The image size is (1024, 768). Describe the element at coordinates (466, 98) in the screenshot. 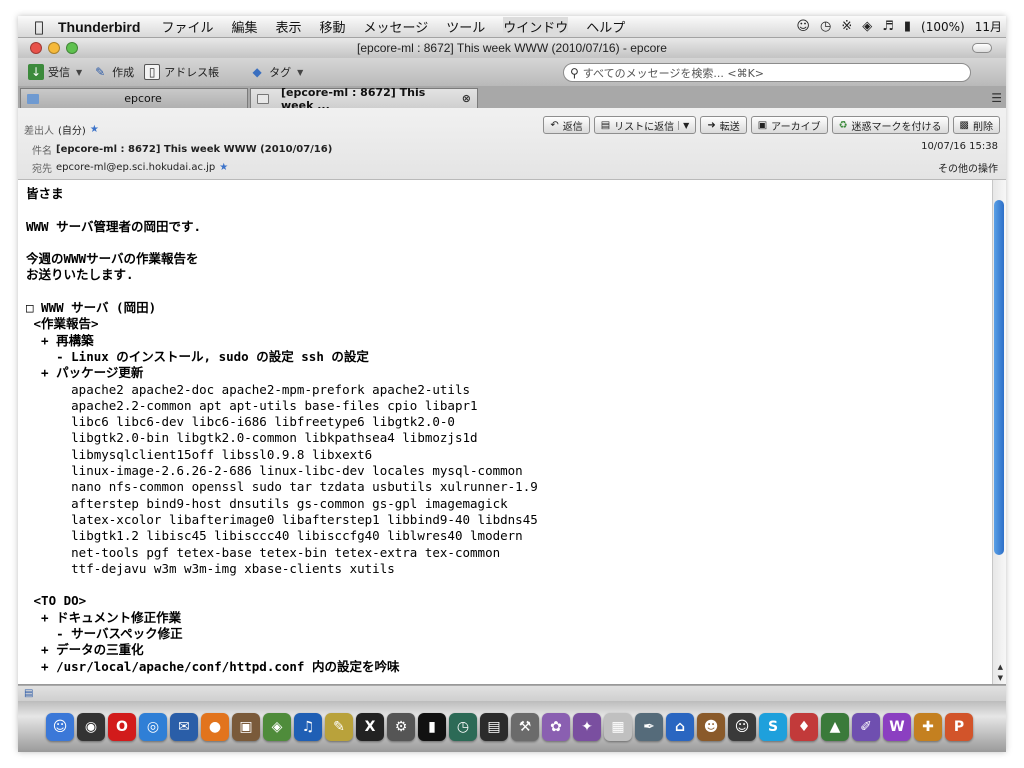

I see `close-tab-icon: ⊗` at that location.